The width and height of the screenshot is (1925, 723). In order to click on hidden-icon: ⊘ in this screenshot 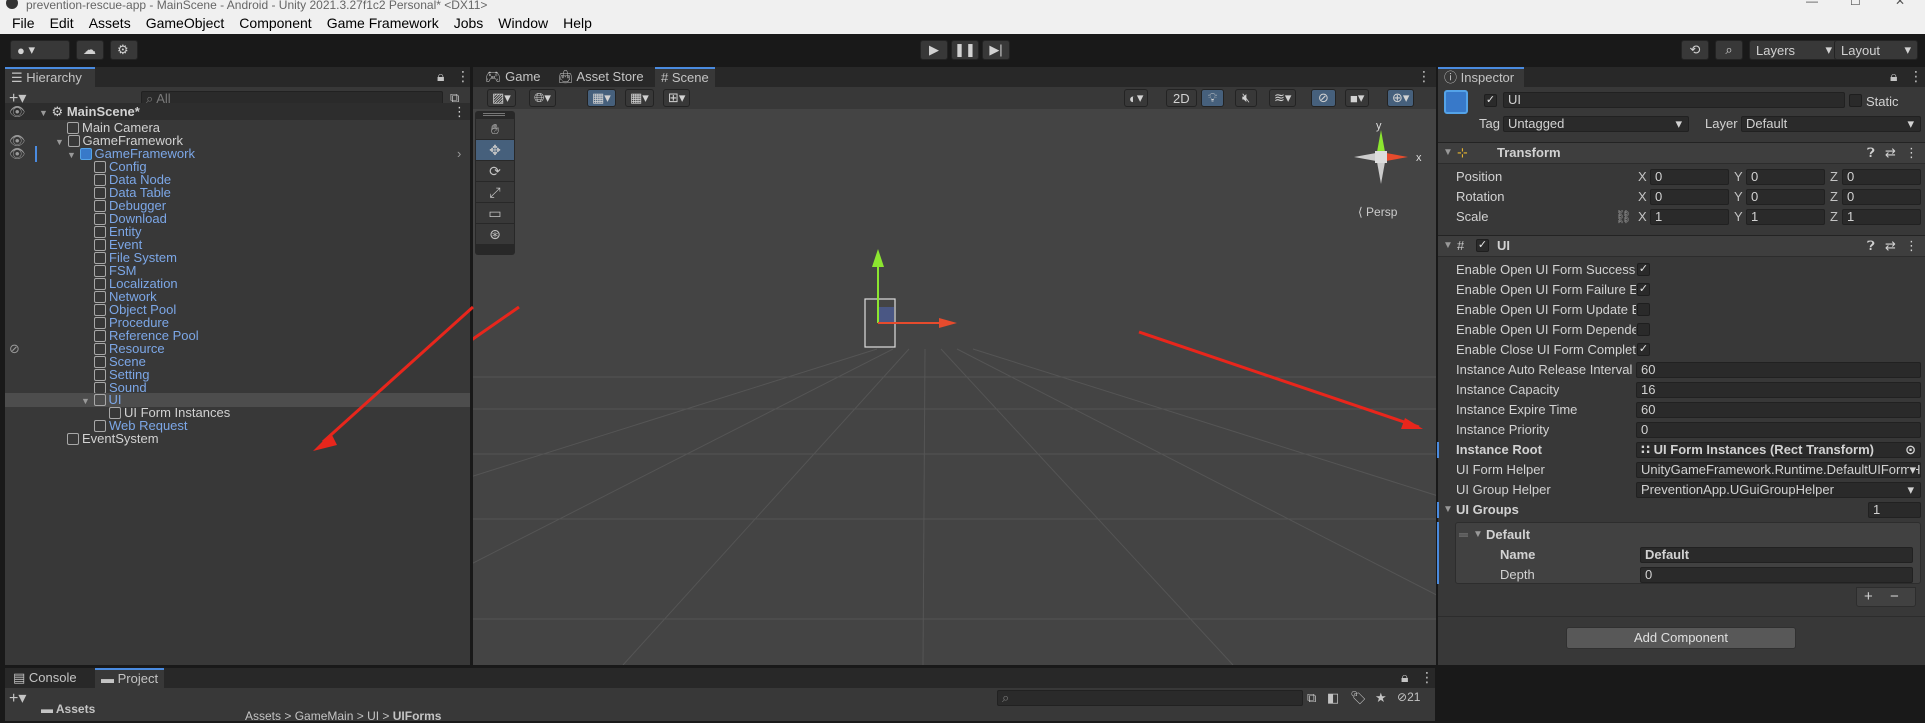, I will do `click(14, 349)`.